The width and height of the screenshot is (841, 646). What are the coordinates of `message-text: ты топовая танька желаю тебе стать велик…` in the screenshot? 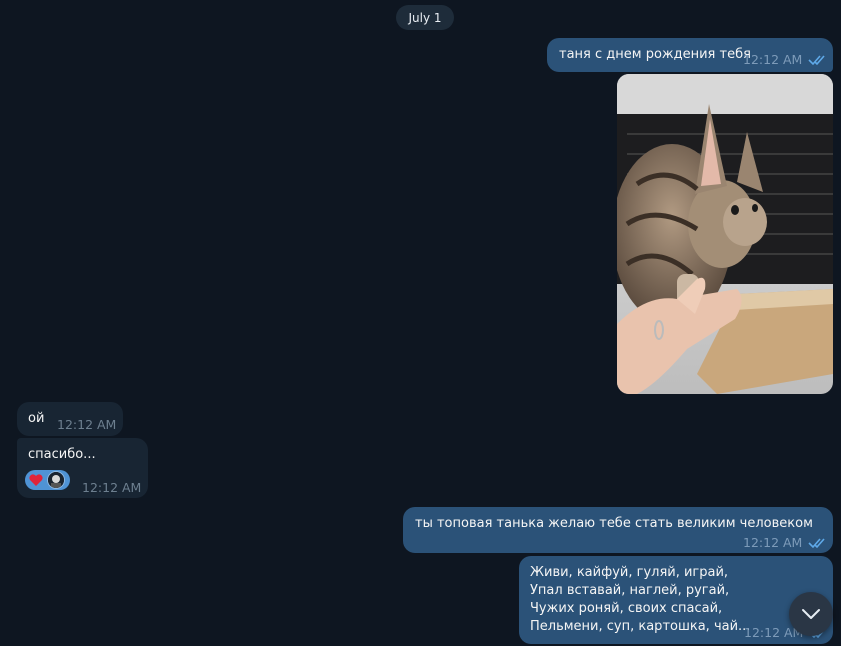 It's located at (614, 523).